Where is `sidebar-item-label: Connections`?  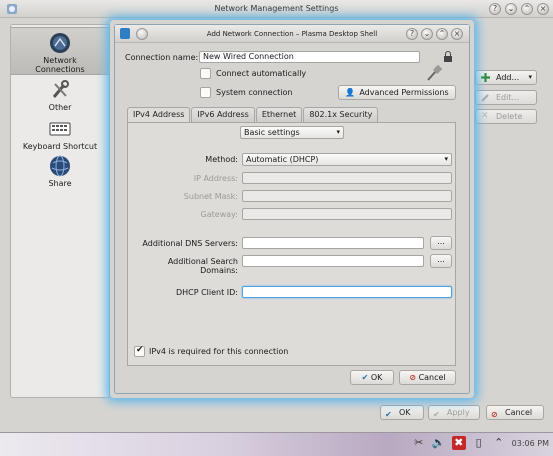 sidebar-item-label: Connections is located at coordinates (60, 69).